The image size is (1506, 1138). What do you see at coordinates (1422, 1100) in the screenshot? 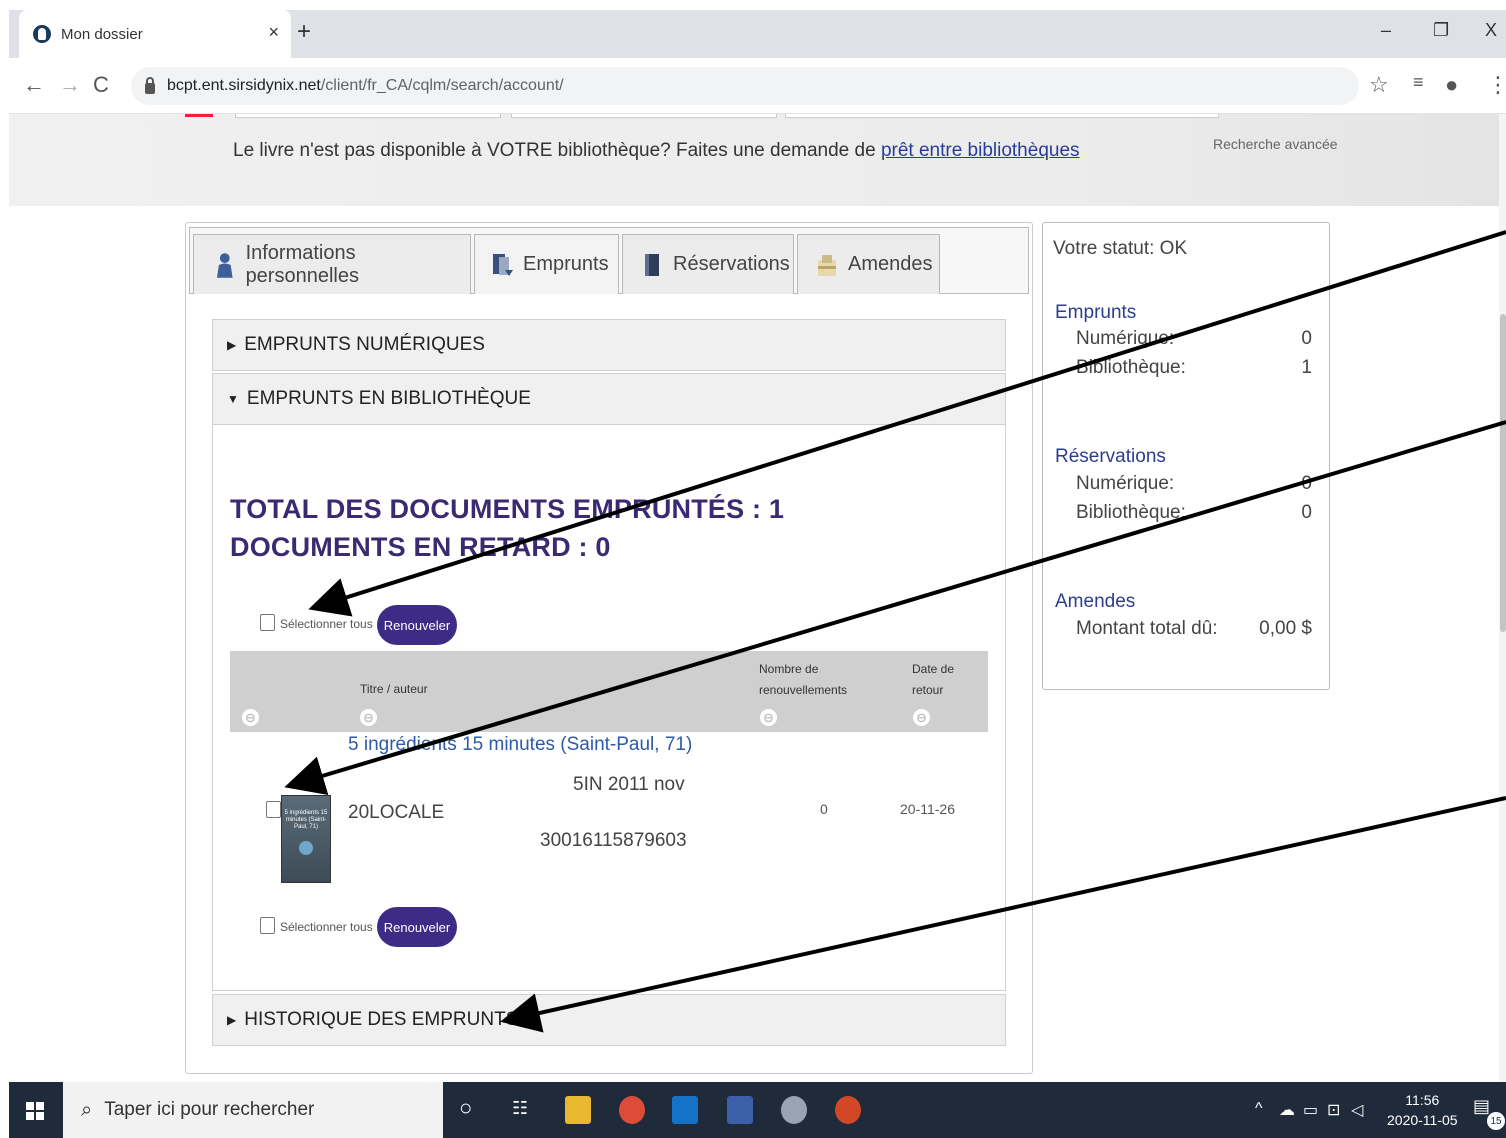
I see `clock-time: 11:56` at bounding box center [1422, 1100].